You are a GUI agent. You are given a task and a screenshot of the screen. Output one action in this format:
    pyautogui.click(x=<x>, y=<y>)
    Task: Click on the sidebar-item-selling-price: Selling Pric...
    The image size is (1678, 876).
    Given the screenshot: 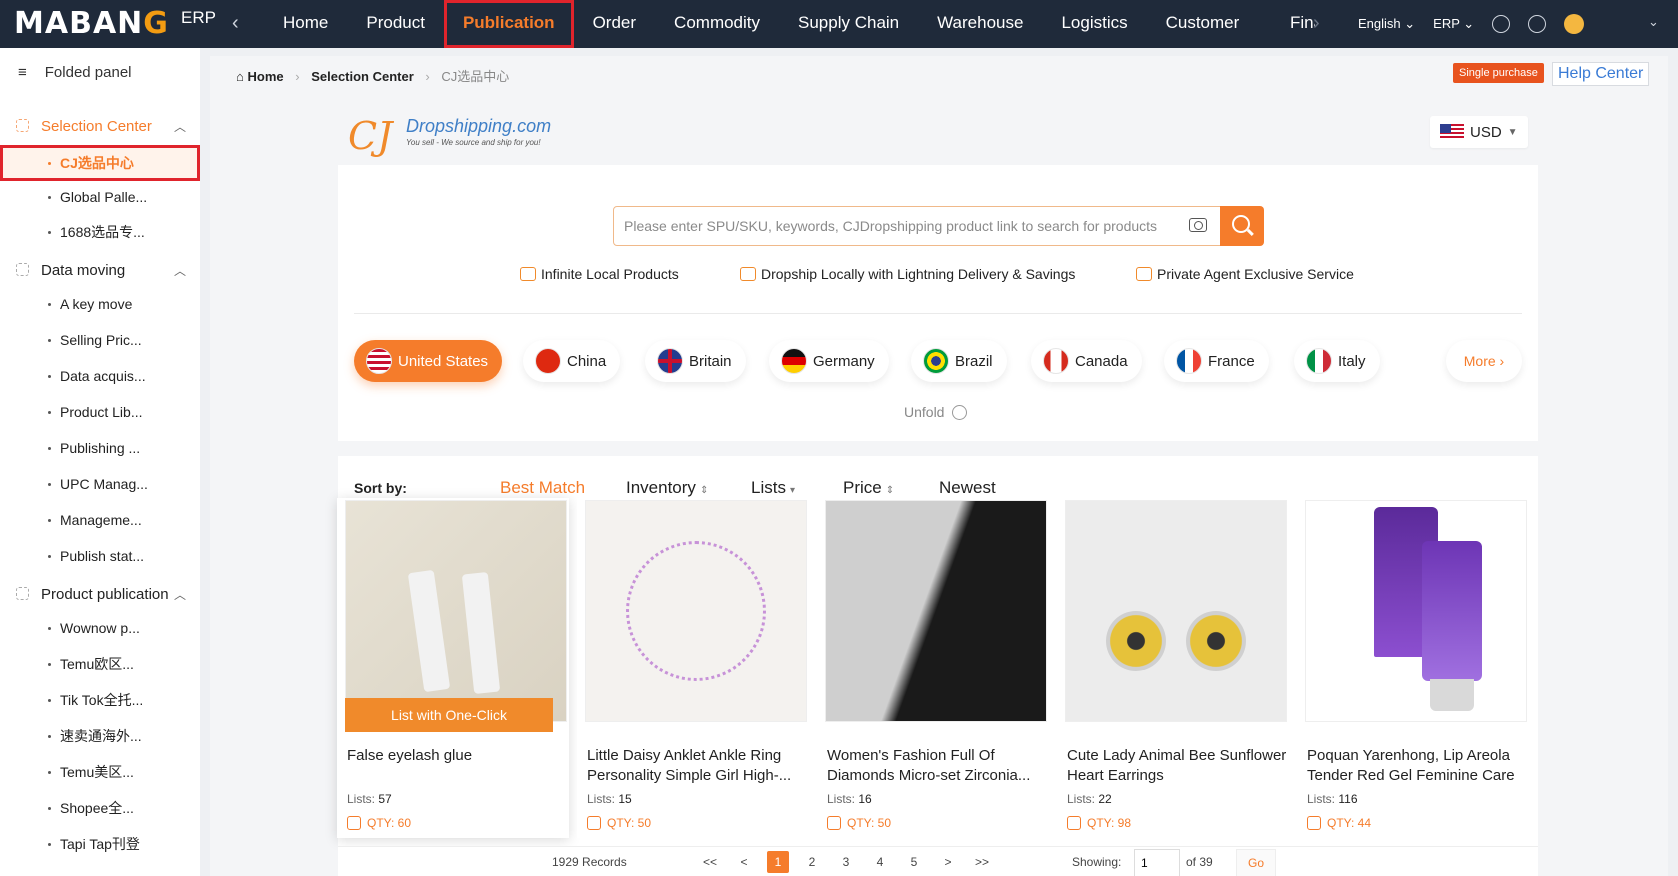 What is the action you would take?
    pyautogui.click(x=100, y=340)
    